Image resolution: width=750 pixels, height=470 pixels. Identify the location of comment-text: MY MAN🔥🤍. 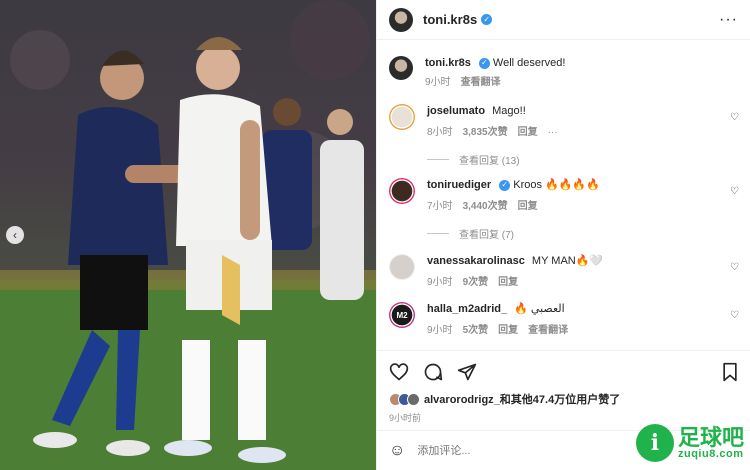
(567, 261).